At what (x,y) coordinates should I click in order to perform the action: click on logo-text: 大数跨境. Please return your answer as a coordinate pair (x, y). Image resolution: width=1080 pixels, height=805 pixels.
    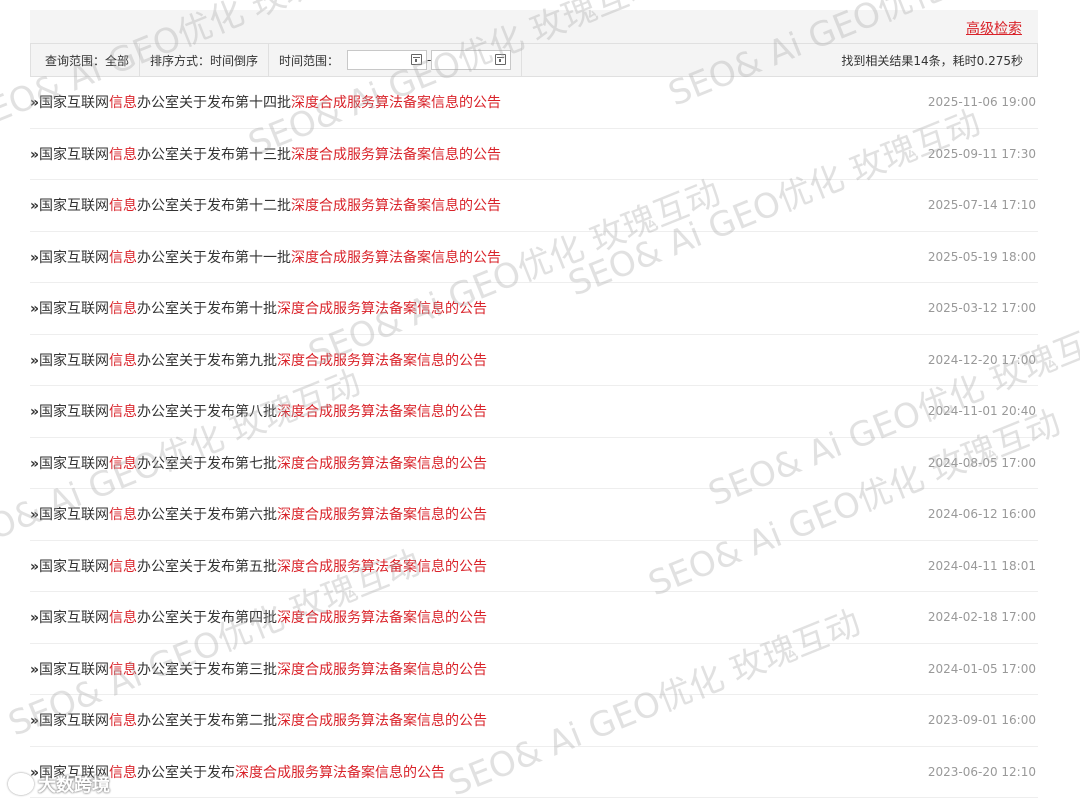
    Looking at the image, I should click on (74, 785).